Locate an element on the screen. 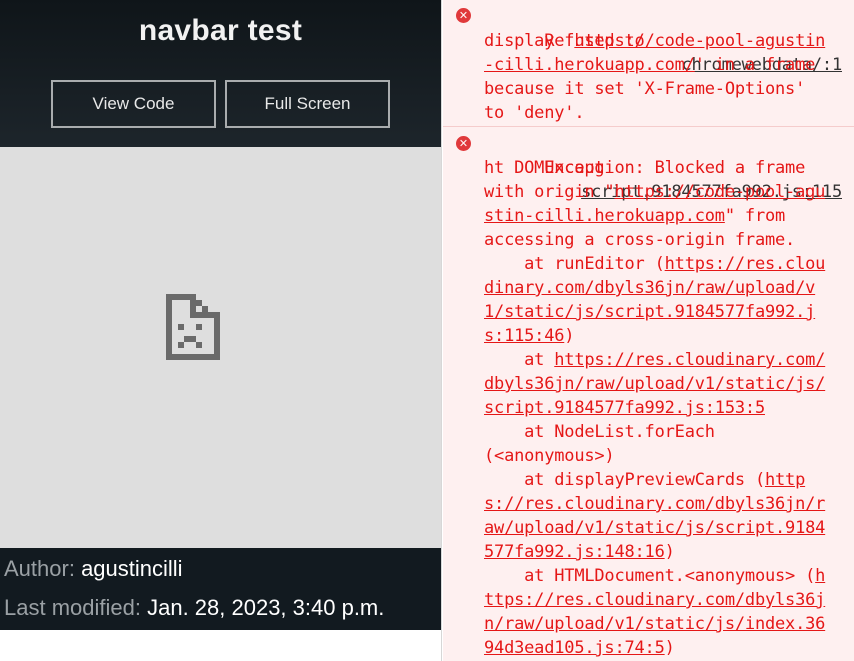 Image resolution: width=854 pixels, height=661 pixels. modified-label: Last modified: is located at coordinates (72, 607).